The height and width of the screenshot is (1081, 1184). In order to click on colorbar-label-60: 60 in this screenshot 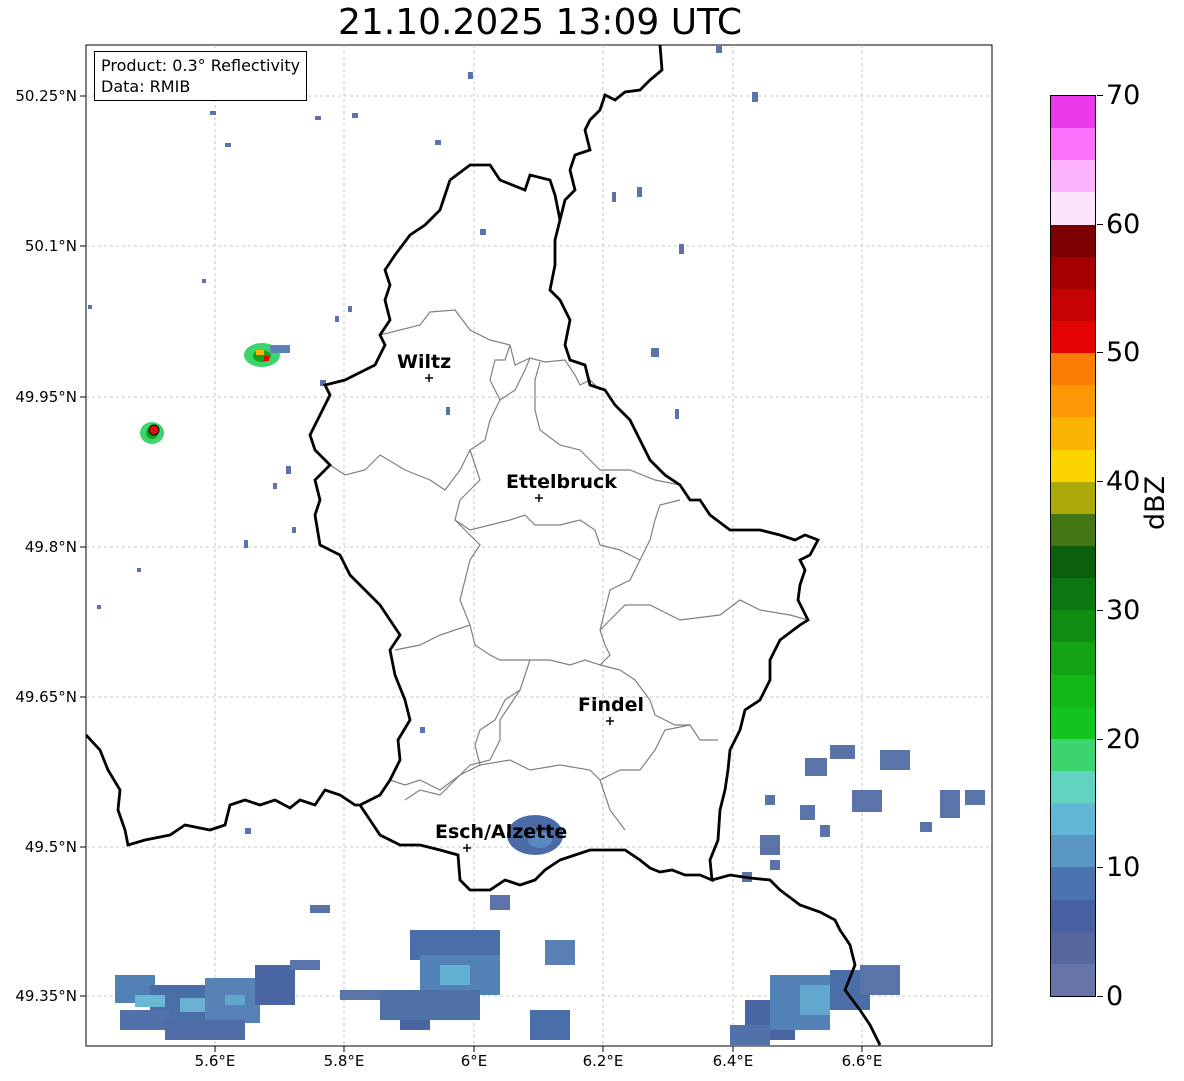, I will do `click(1123, 224)`.